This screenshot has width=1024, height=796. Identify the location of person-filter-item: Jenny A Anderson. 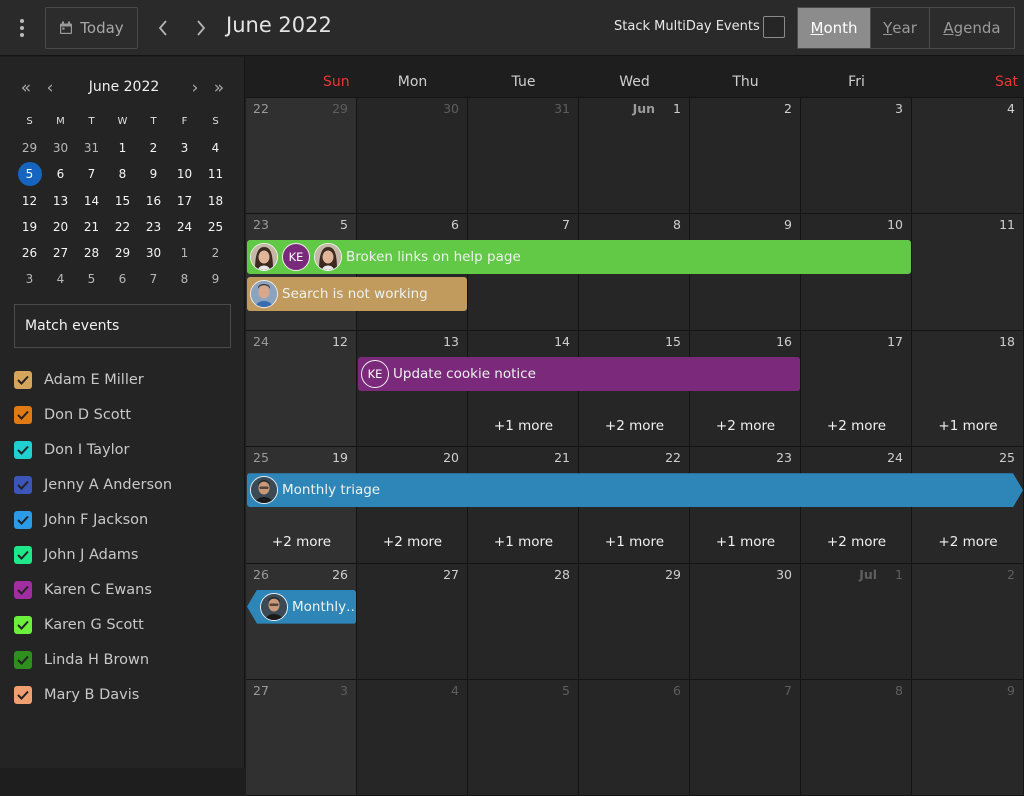
(93, 484).